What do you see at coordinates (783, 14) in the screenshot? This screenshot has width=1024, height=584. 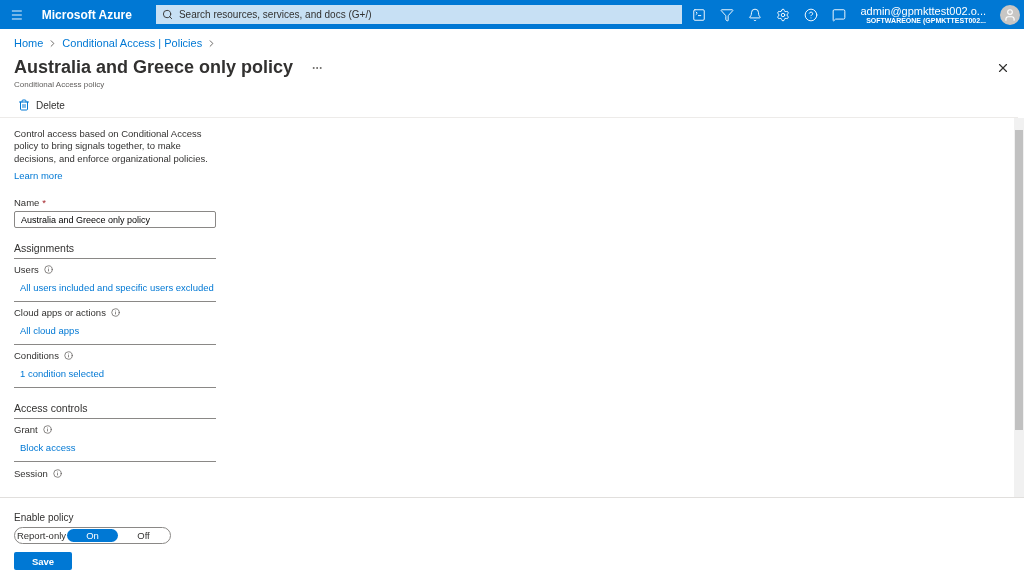 I see `settings-icon` at bounding box center [783, 14].